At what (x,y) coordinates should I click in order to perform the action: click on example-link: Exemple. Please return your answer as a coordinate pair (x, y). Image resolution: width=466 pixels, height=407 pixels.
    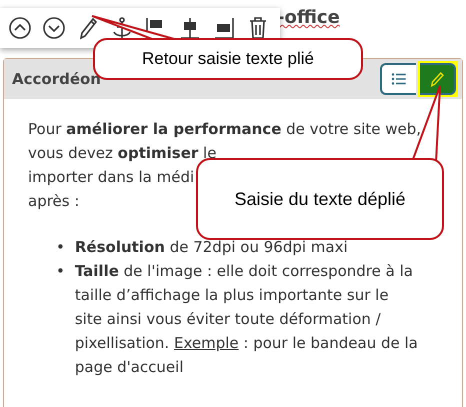
    Looking at the image, I should click on (206, 343).